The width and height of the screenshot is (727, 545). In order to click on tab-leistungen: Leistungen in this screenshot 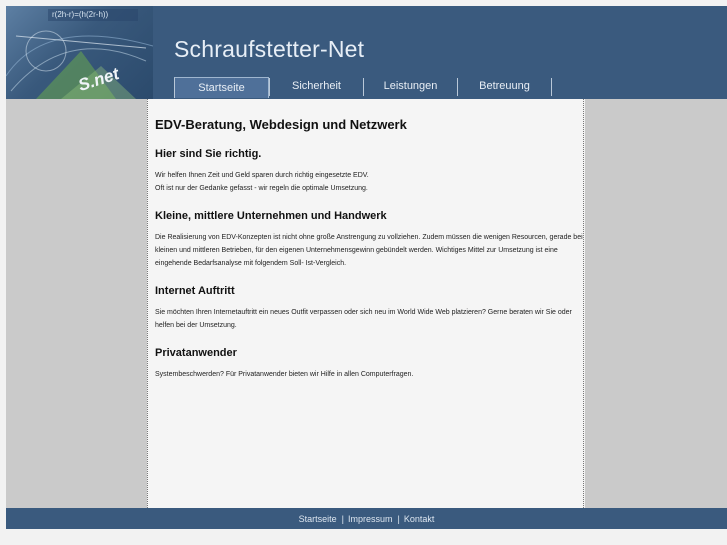, I will do `click(410, 87)`.